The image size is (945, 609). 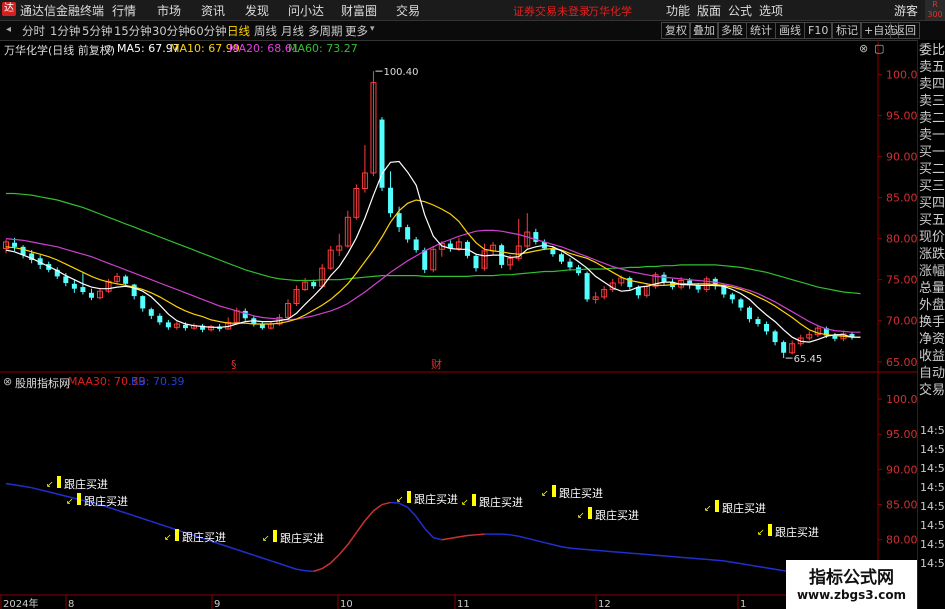 I want to click on f10-button: F10, so click(x=818, y=30).